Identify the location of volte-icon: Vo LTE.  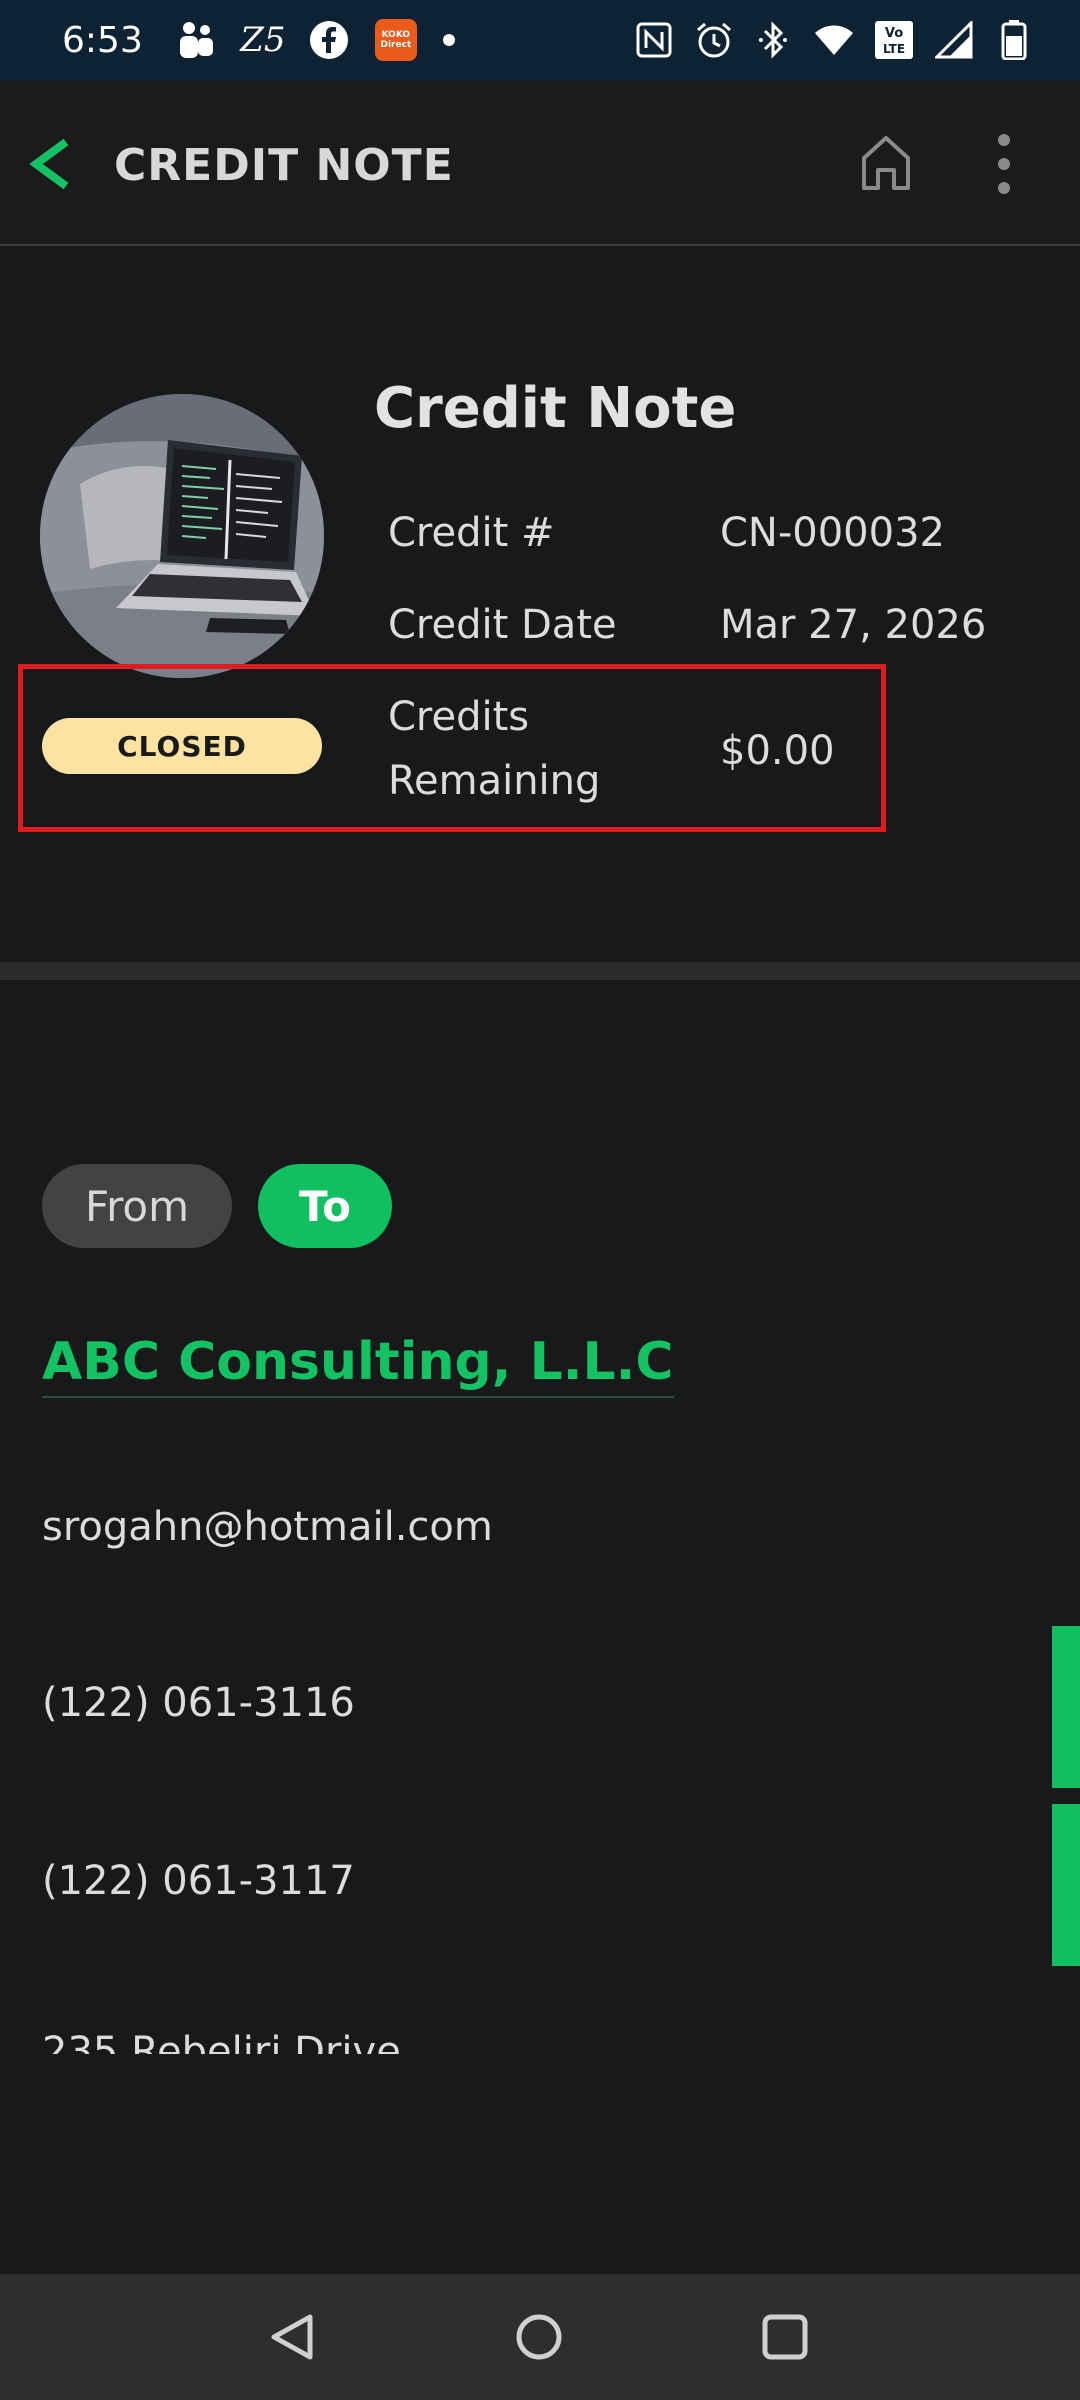
(894, 40).